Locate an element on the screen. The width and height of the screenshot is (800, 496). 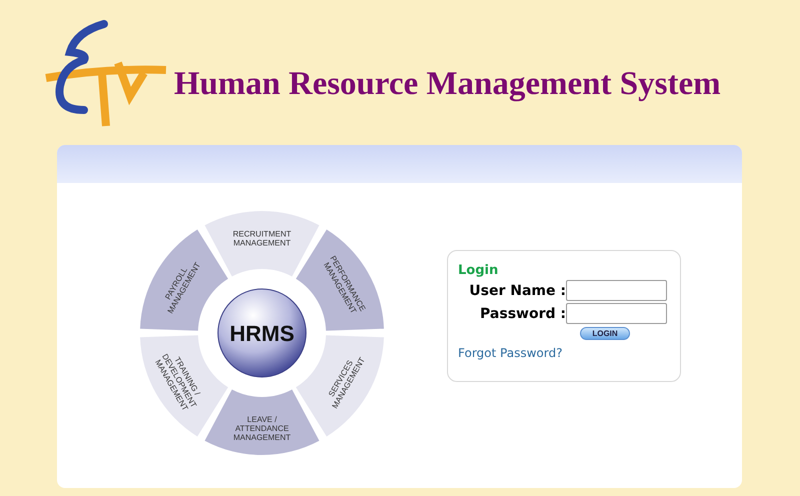
logo-icon is located at coordinates (106, 73).